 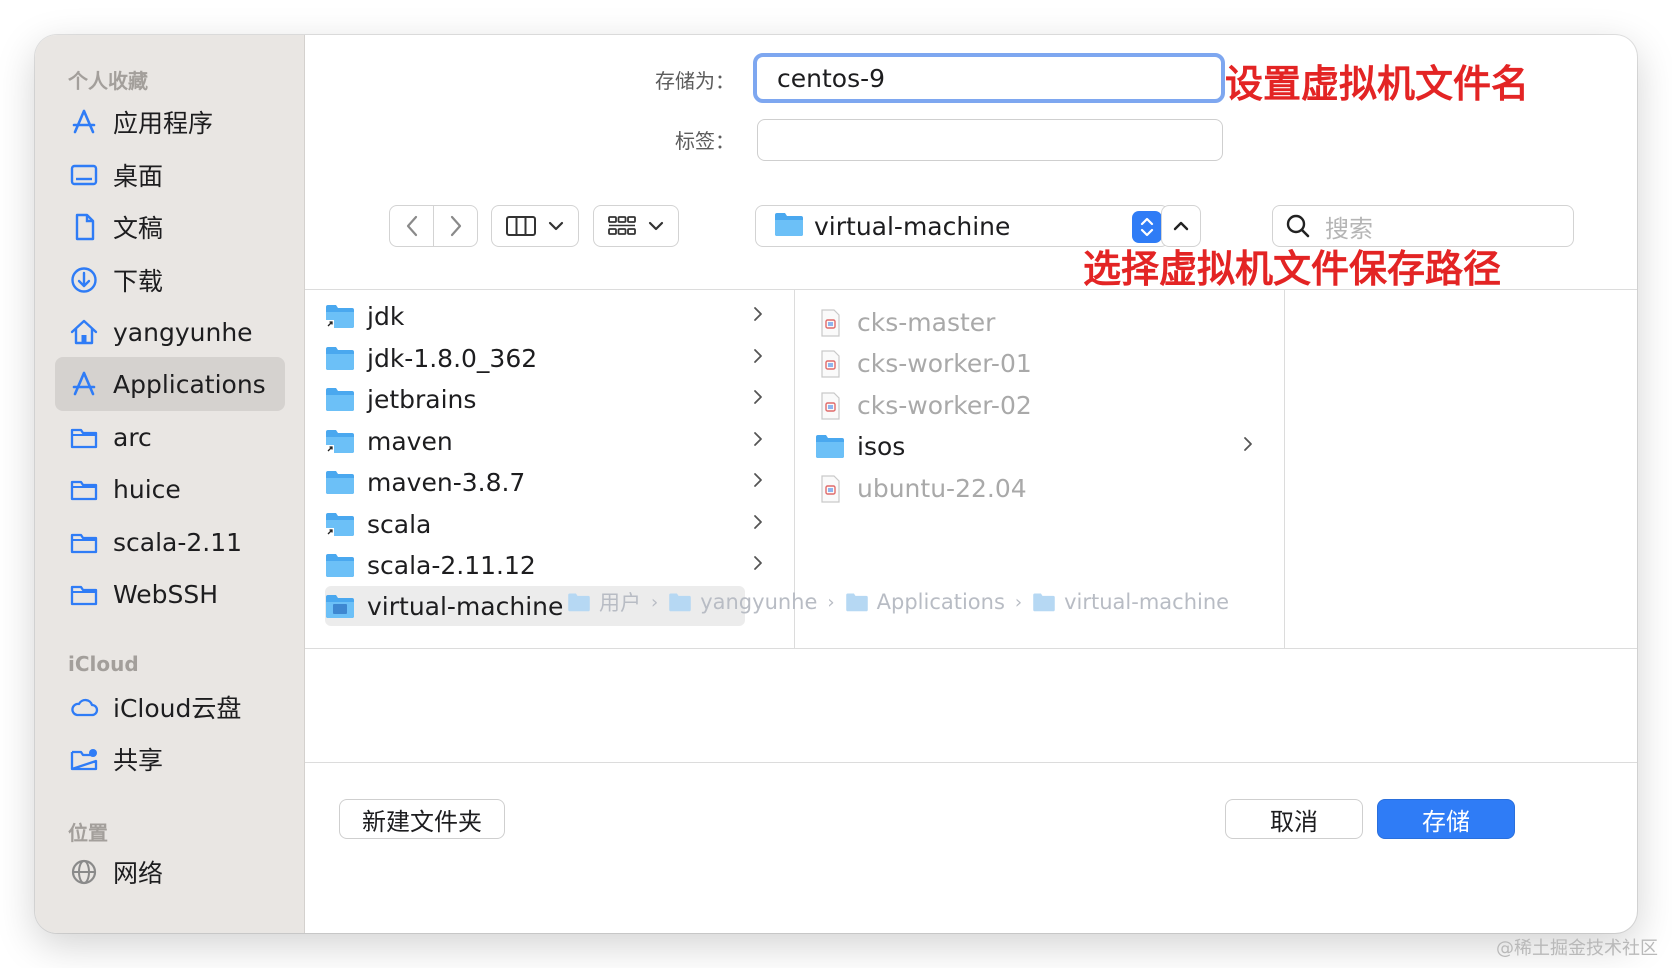 I want to click on list-item: maven, so click(x=549, y=441).